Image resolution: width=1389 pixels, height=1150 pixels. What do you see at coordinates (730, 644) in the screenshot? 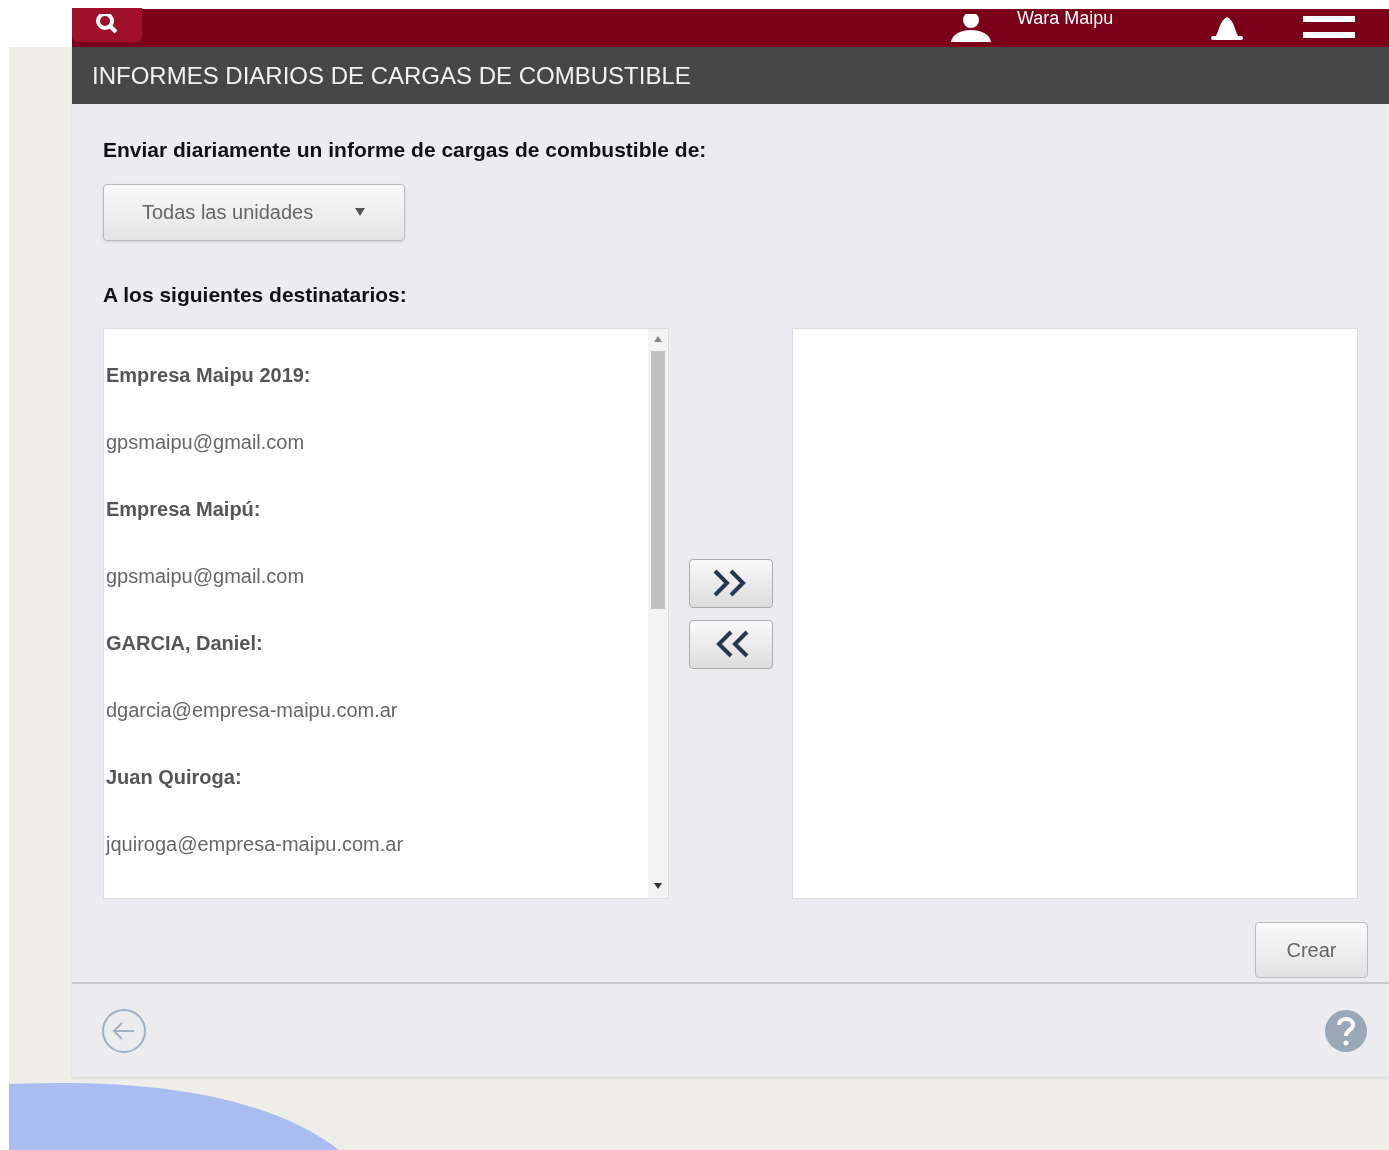
I see `remove-button` at bounding box center [730, 644].